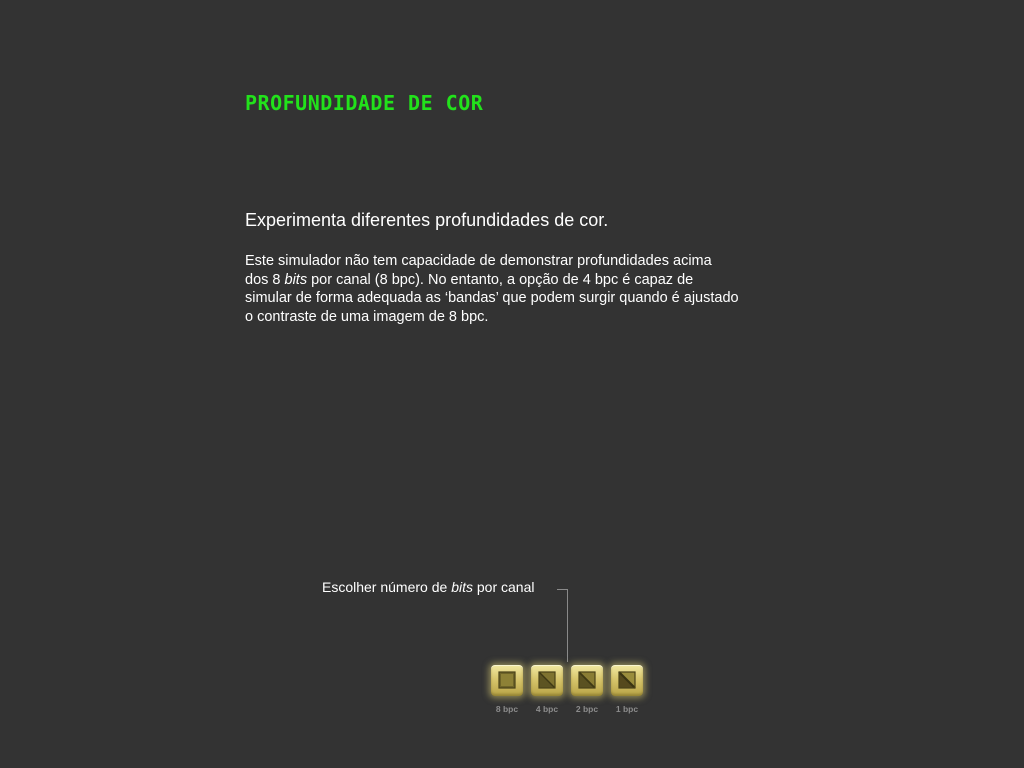 This screenshot has width=1024, height=768. I want to click on bpc-2-button: 2 bpc, so click(587, 688).